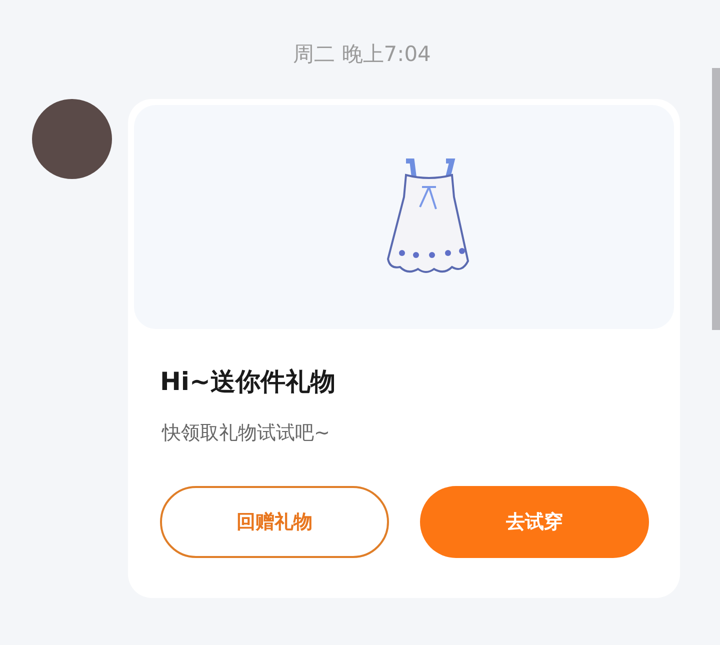 Image resolution: width=720 pixels, height=645 pixels. Describe the element at coordinates (248, 382) in the screenshot. I see `message-title: Hi~送你件礼物` at that location.